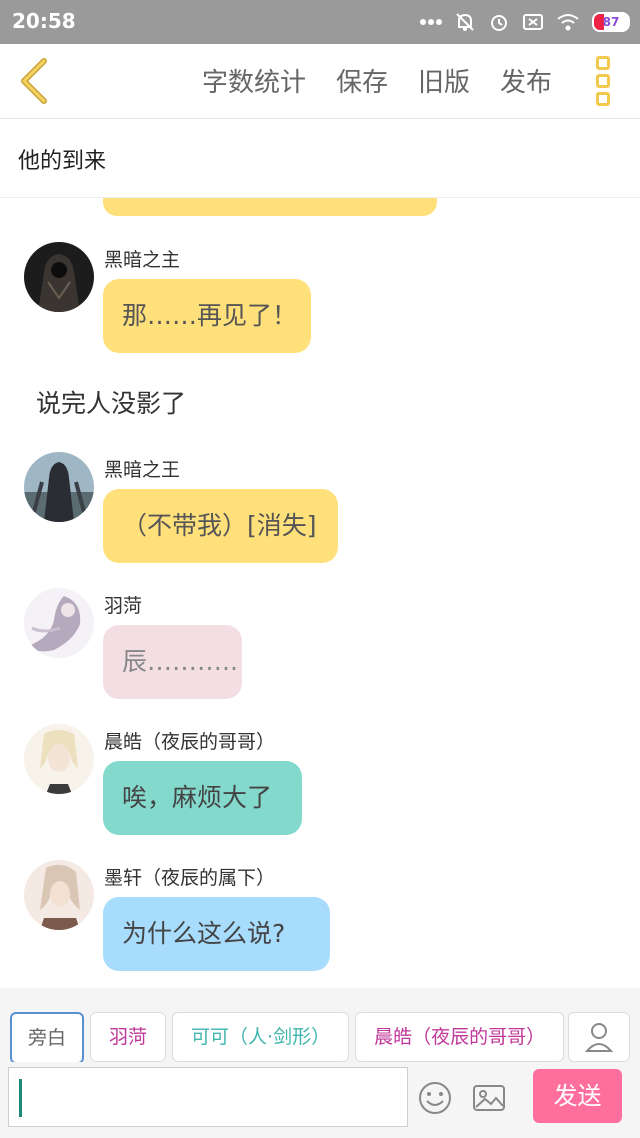 This screenshot has width=640, height=1138. What do you see at coordinates (577, 1096) in the screenshot?
I see `send-button: 发送` at bounding box center [577, 1096].